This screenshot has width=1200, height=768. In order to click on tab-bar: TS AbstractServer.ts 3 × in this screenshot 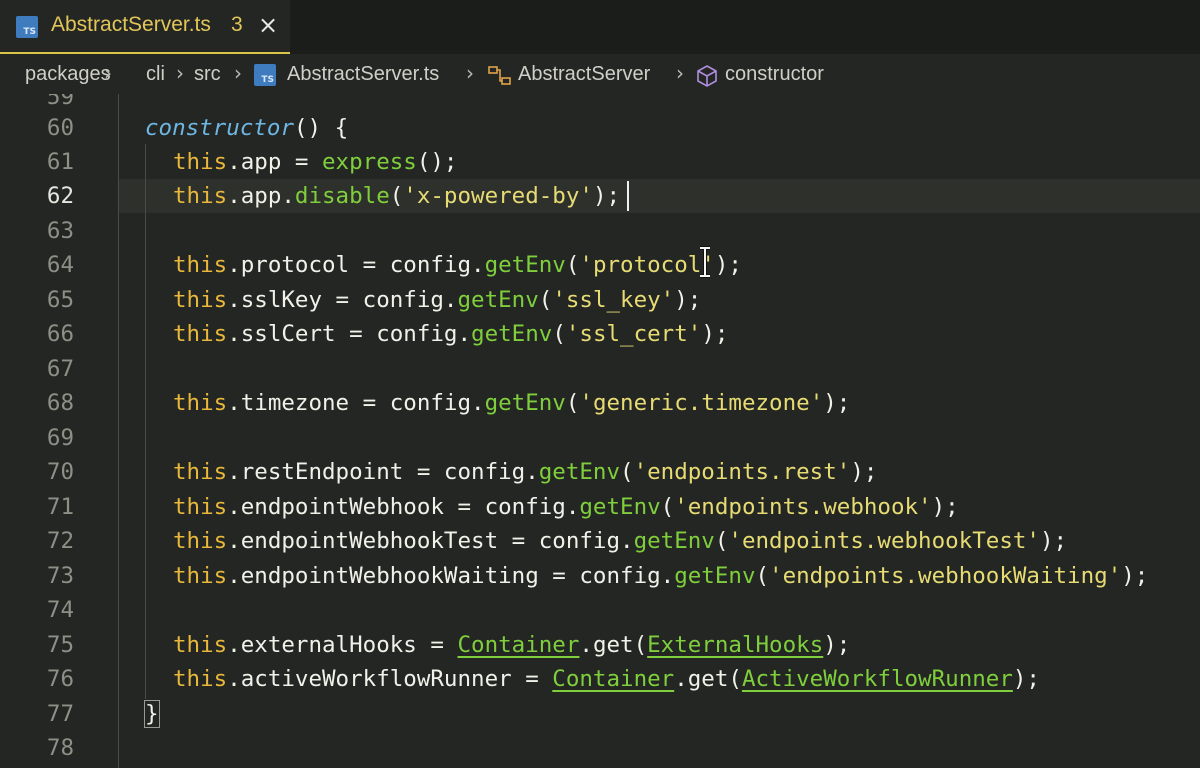, I will do `click(600, 27)`.